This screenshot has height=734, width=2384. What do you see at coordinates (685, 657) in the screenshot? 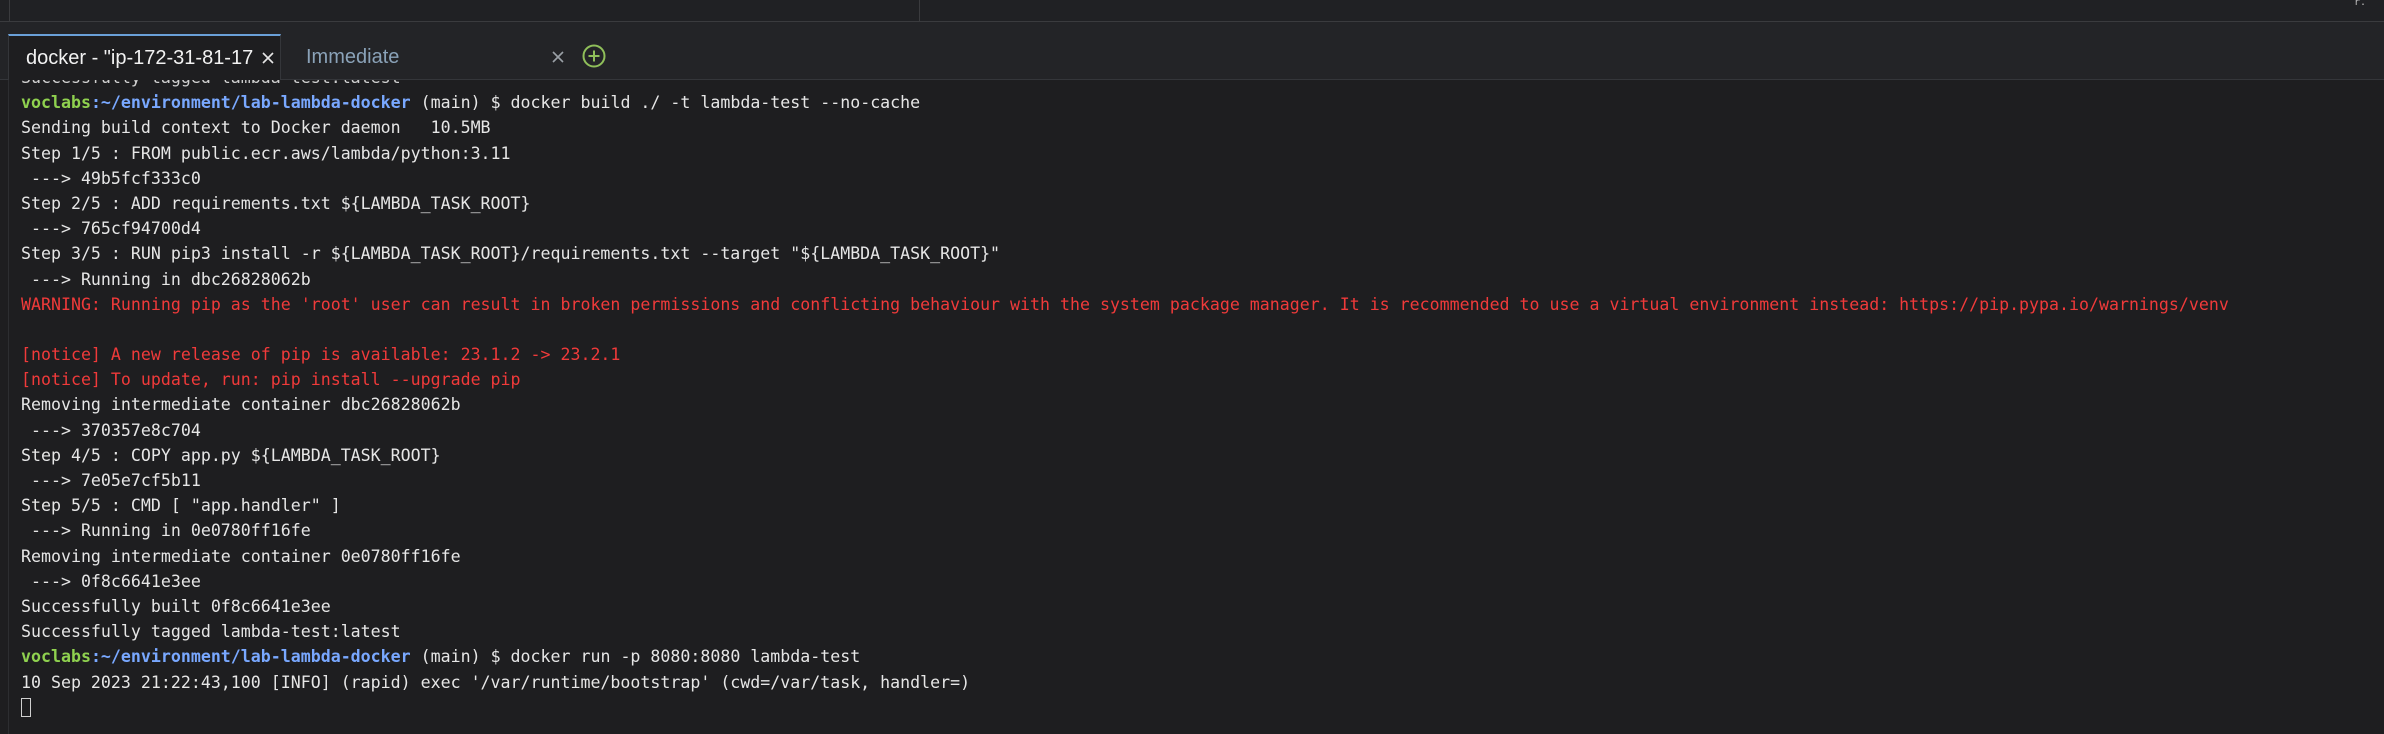
I see `prompt-command: docker run -p 8080:8080 lambda-test` at bounding box center [685, 657].